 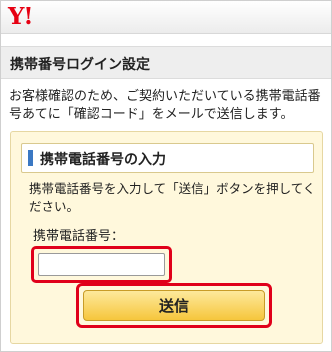 I want to click on submit-button: 送信, so click(x=174, y=305).